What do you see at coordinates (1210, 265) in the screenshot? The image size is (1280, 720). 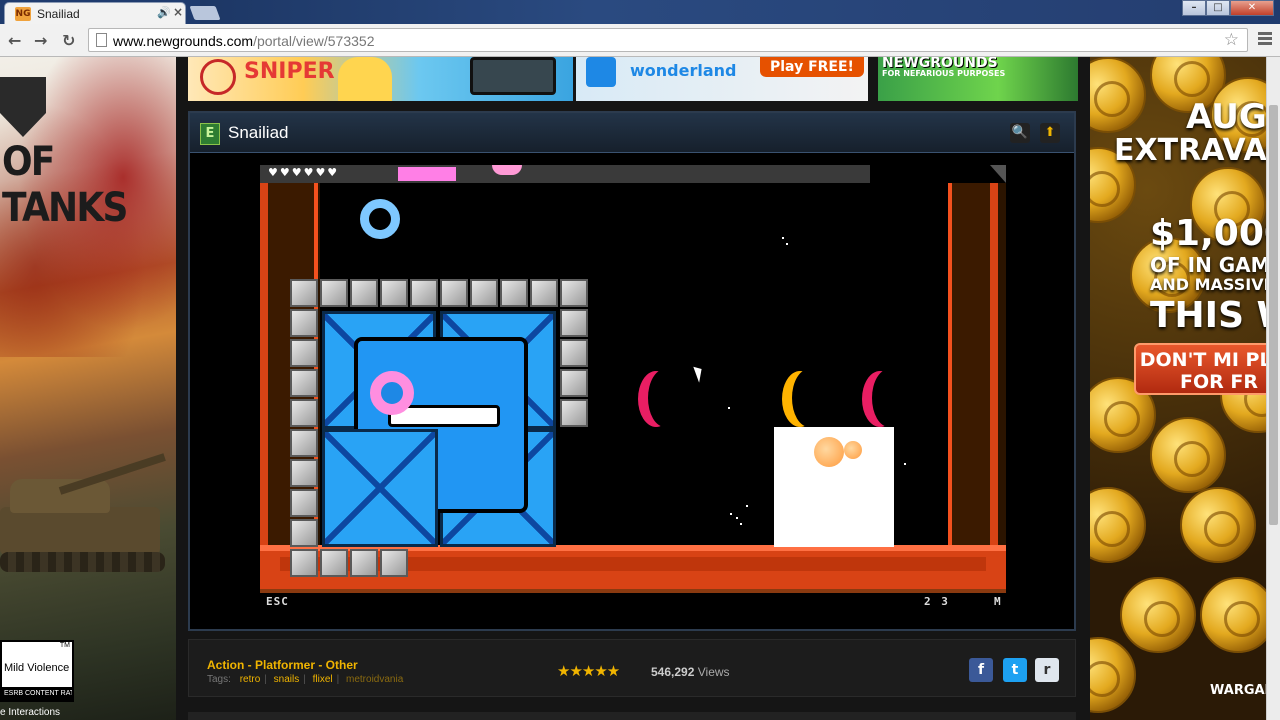 I see `ad-line-4: OF IN GAM` at bounding box center [1210, 265].